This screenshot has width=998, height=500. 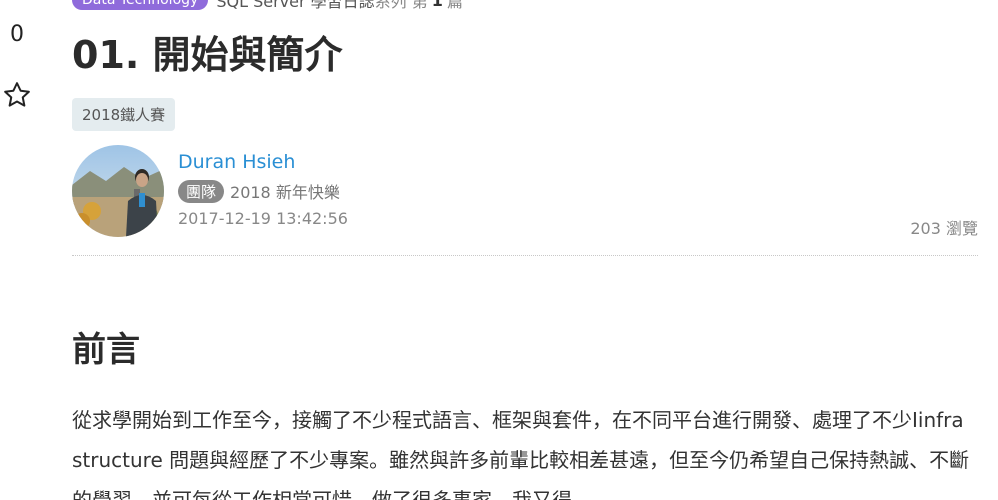 I want to click on post-time: 2017-12-19 13:42:56, so click(x=263, y=218).